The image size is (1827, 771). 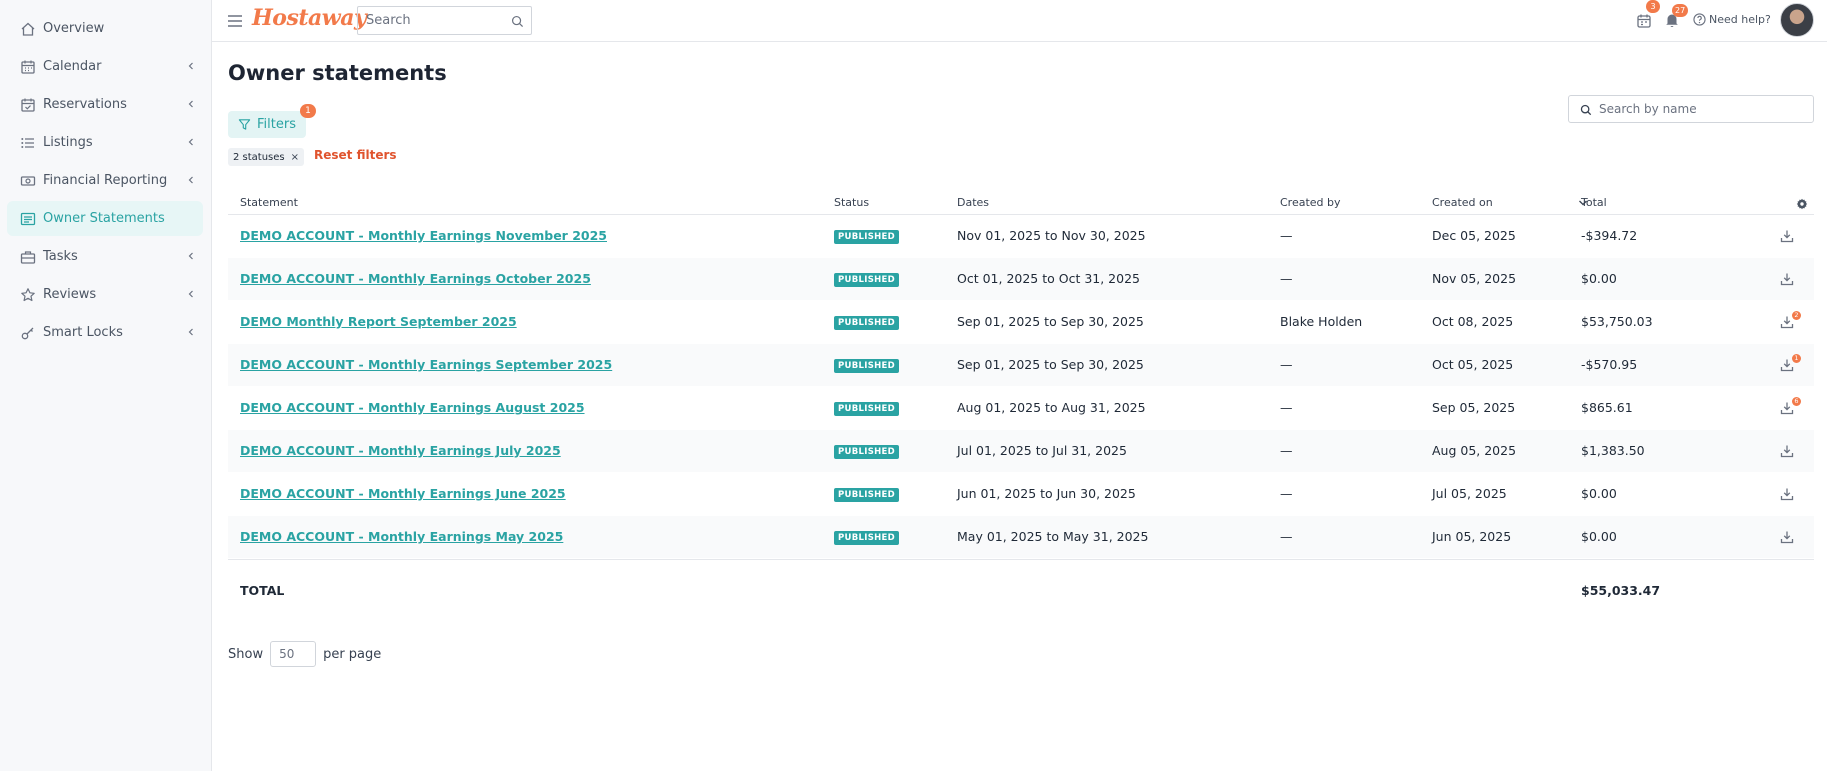 I want to click on show-label: Show, so click(x=246, y=654).